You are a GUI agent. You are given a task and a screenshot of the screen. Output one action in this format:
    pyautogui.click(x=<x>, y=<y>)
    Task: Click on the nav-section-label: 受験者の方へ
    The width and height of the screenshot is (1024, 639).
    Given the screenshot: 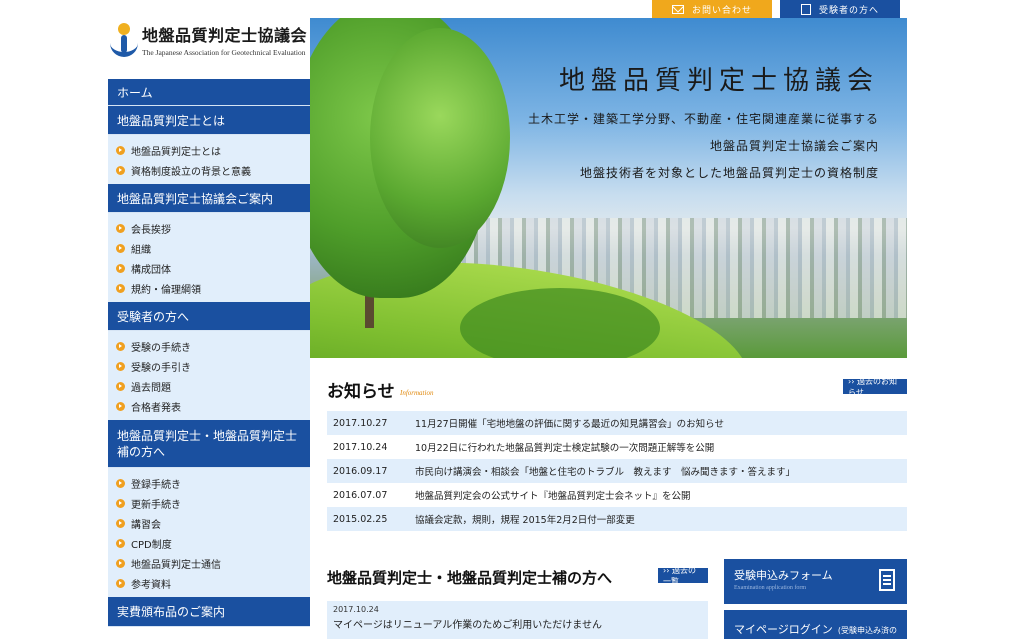 What is the action you would take?
    pyautogui.click(x=153, y=316)
    